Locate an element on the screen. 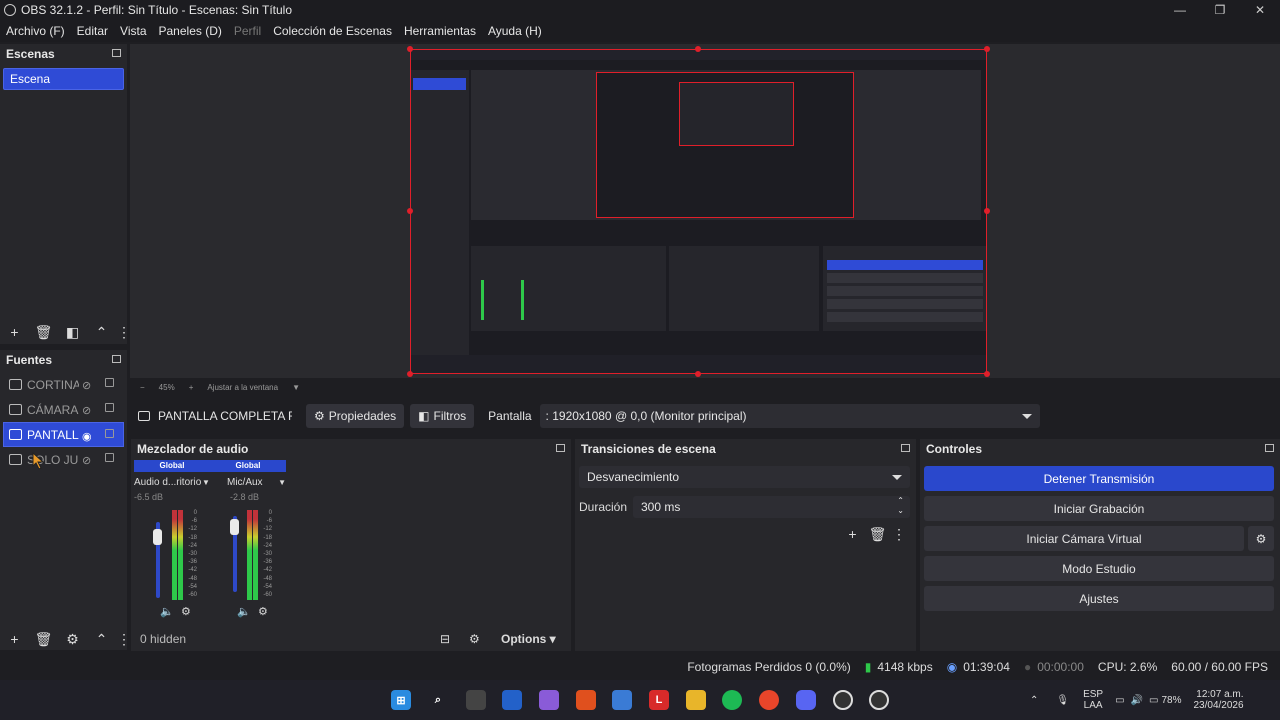 The height and width of the screenshot is (720, 1280). start-recording-button: Iniciar Grabación is located at coordinates (1099, 508).